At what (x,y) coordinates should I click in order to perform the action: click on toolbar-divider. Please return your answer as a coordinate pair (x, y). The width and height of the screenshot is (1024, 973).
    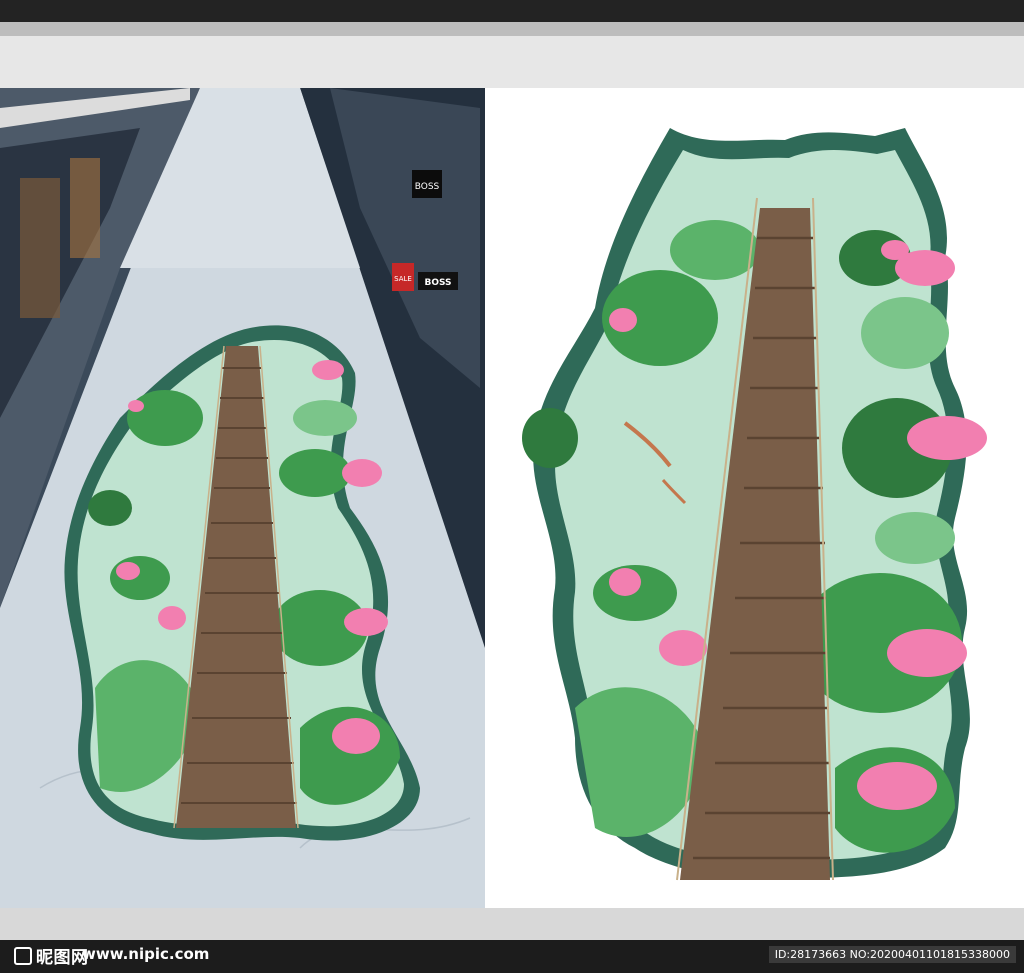
    Looking at the image, I should click on (512, 29).